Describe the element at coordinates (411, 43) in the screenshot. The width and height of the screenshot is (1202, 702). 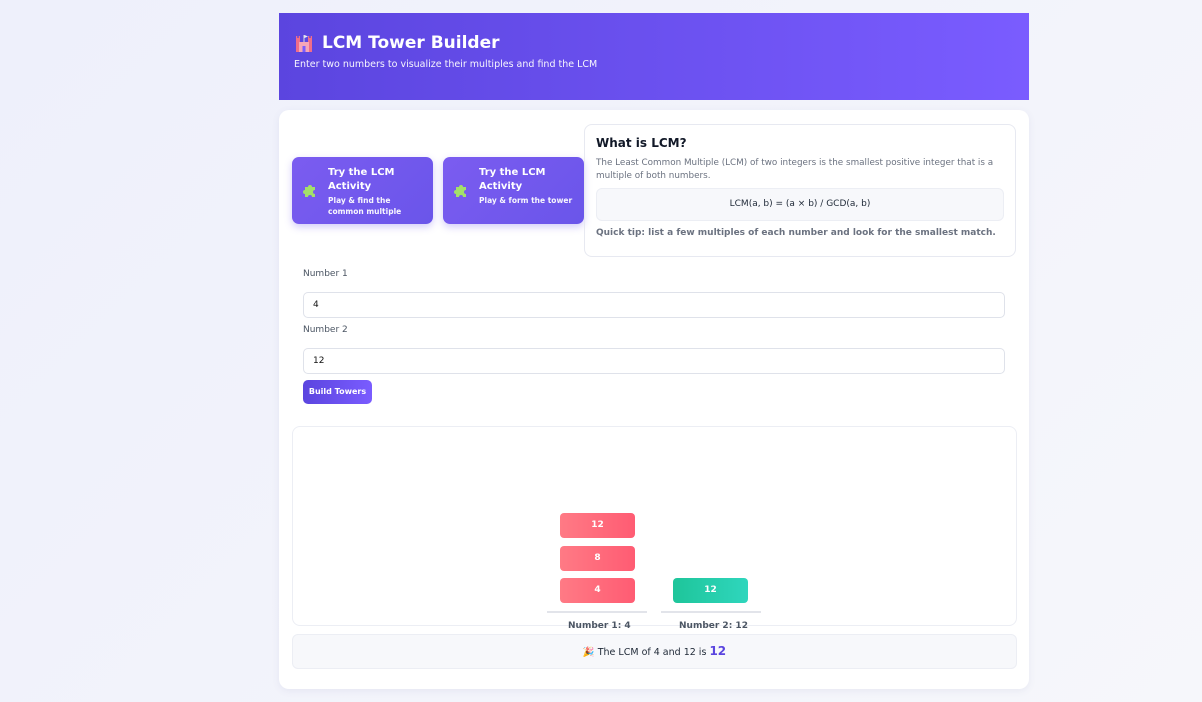
I see `title-text: LCM Tower Builder` at that location.